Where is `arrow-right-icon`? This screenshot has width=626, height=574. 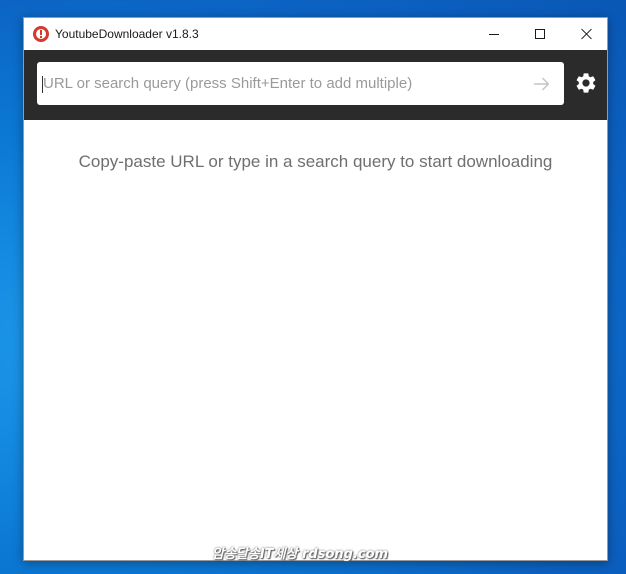
arrow-right-icon is located at coordinates (542, 84).